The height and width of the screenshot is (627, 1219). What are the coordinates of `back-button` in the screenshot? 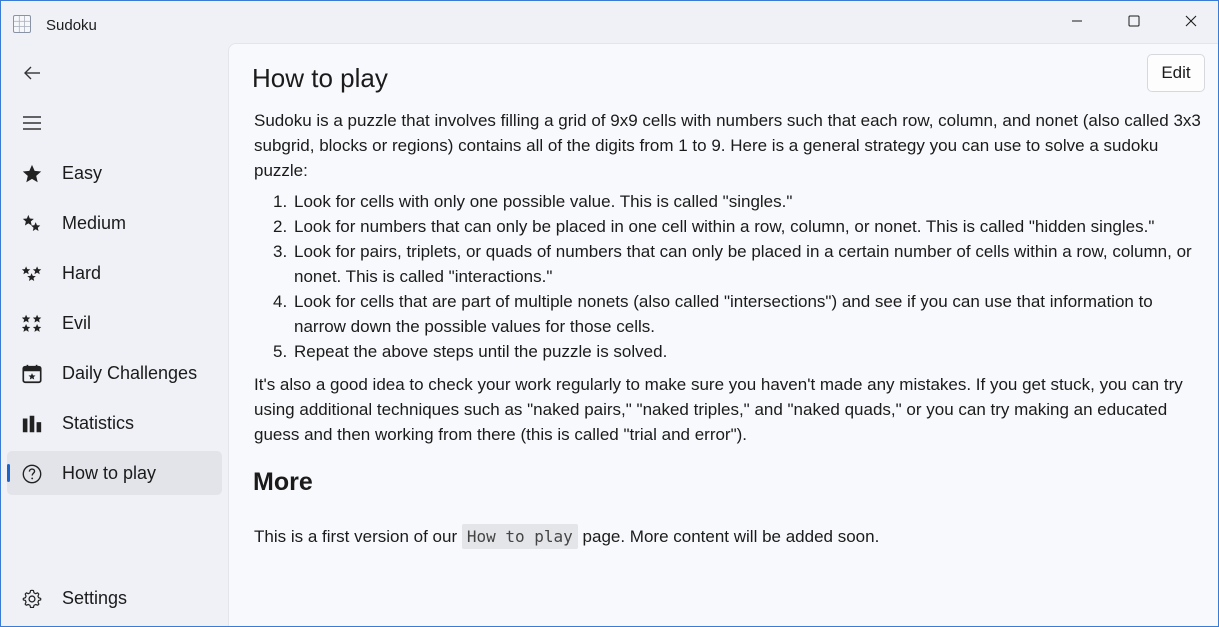 It's located at (32, 73).